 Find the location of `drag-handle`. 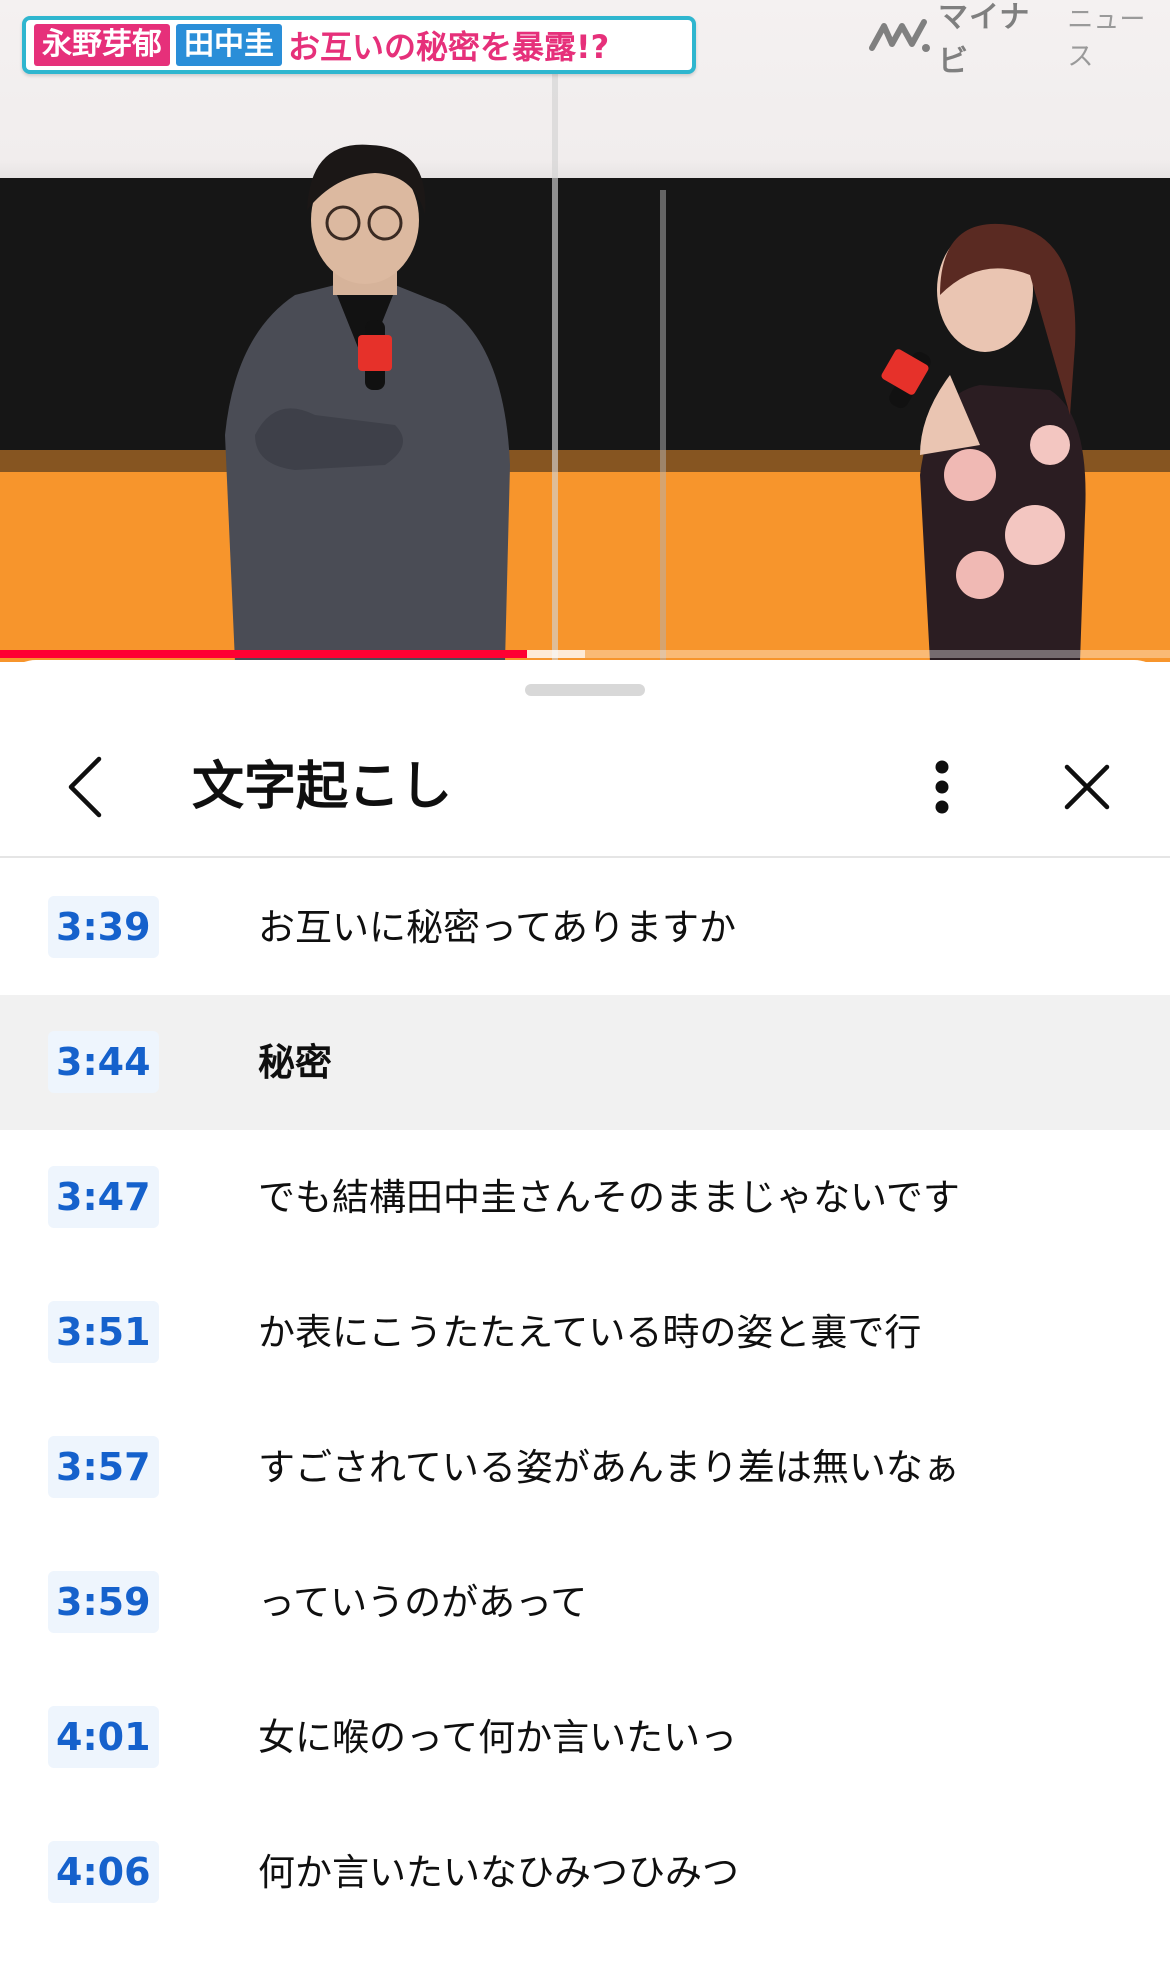

drag-handle is located at coordinates (585, 690).